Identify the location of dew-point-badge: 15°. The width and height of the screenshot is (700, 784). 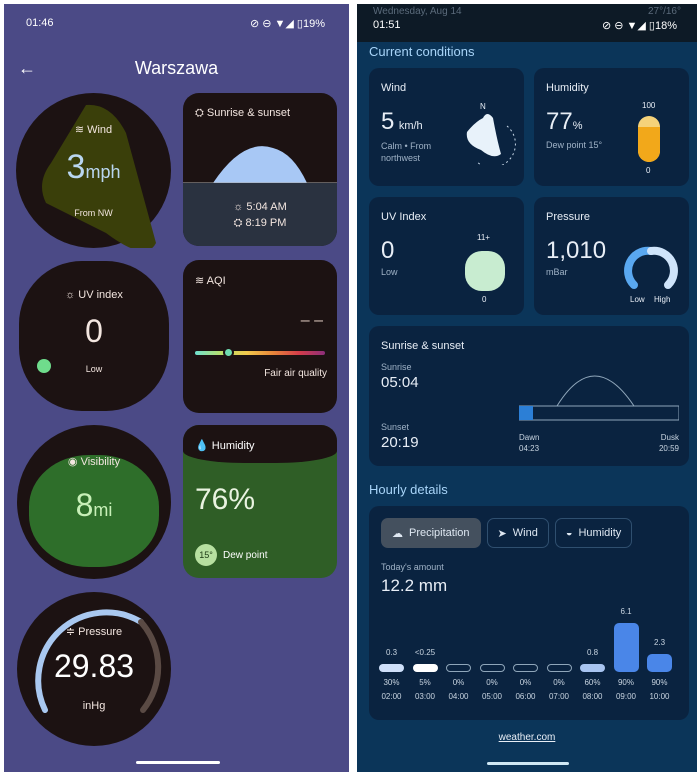
(206, 555).